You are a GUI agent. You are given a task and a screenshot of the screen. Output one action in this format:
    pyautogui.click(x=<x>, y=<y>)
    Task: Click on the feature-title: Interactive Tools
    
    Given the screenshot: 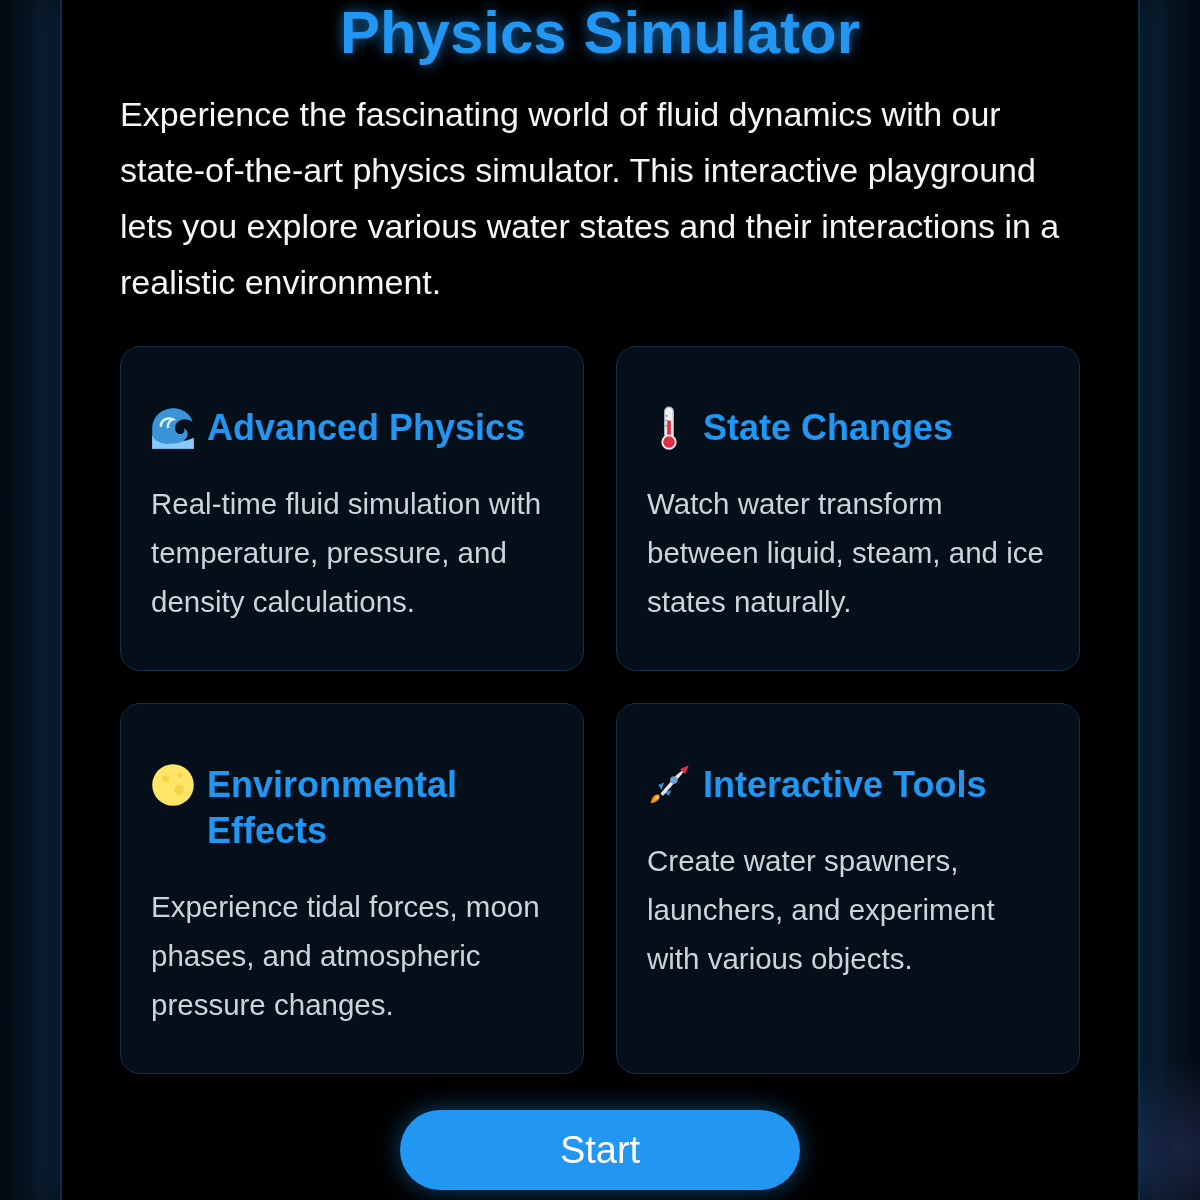 What is the action you would take?
    pyautogui.click(x=845, y=785)
    